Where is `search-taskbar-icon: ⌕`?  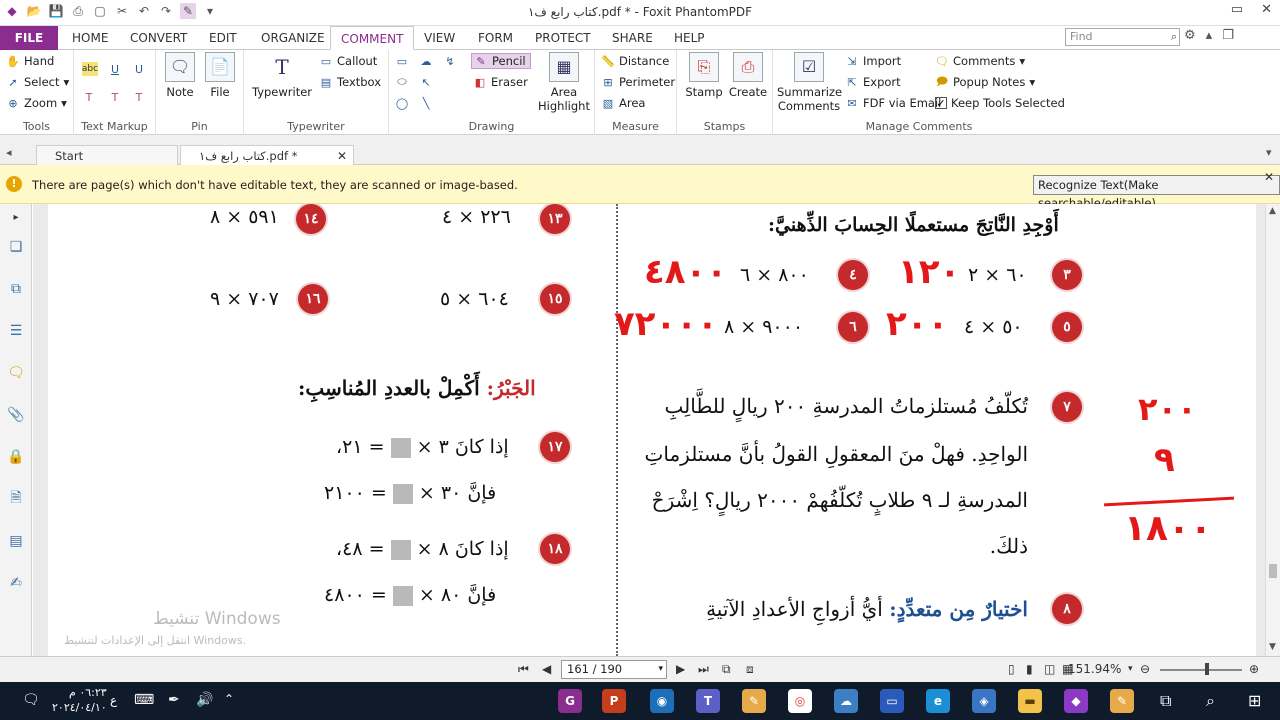
search-taskbar-icon: ⌕ is located at coordinates (1210, 701).